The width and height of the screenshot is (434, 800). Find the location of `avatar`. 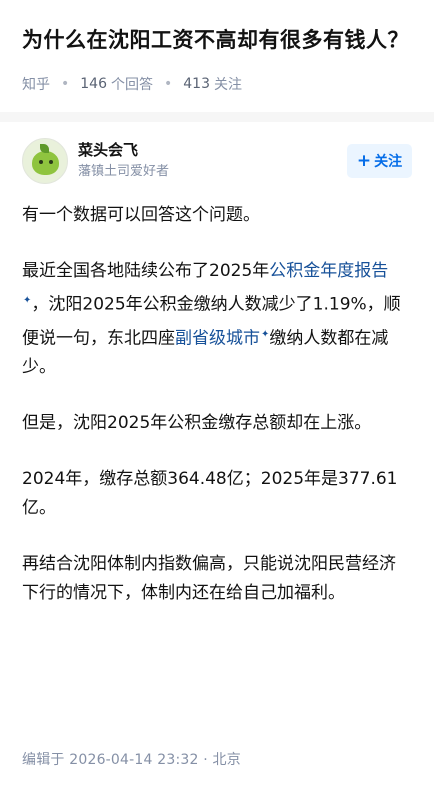

avatar is located at coordinates (45, 161).